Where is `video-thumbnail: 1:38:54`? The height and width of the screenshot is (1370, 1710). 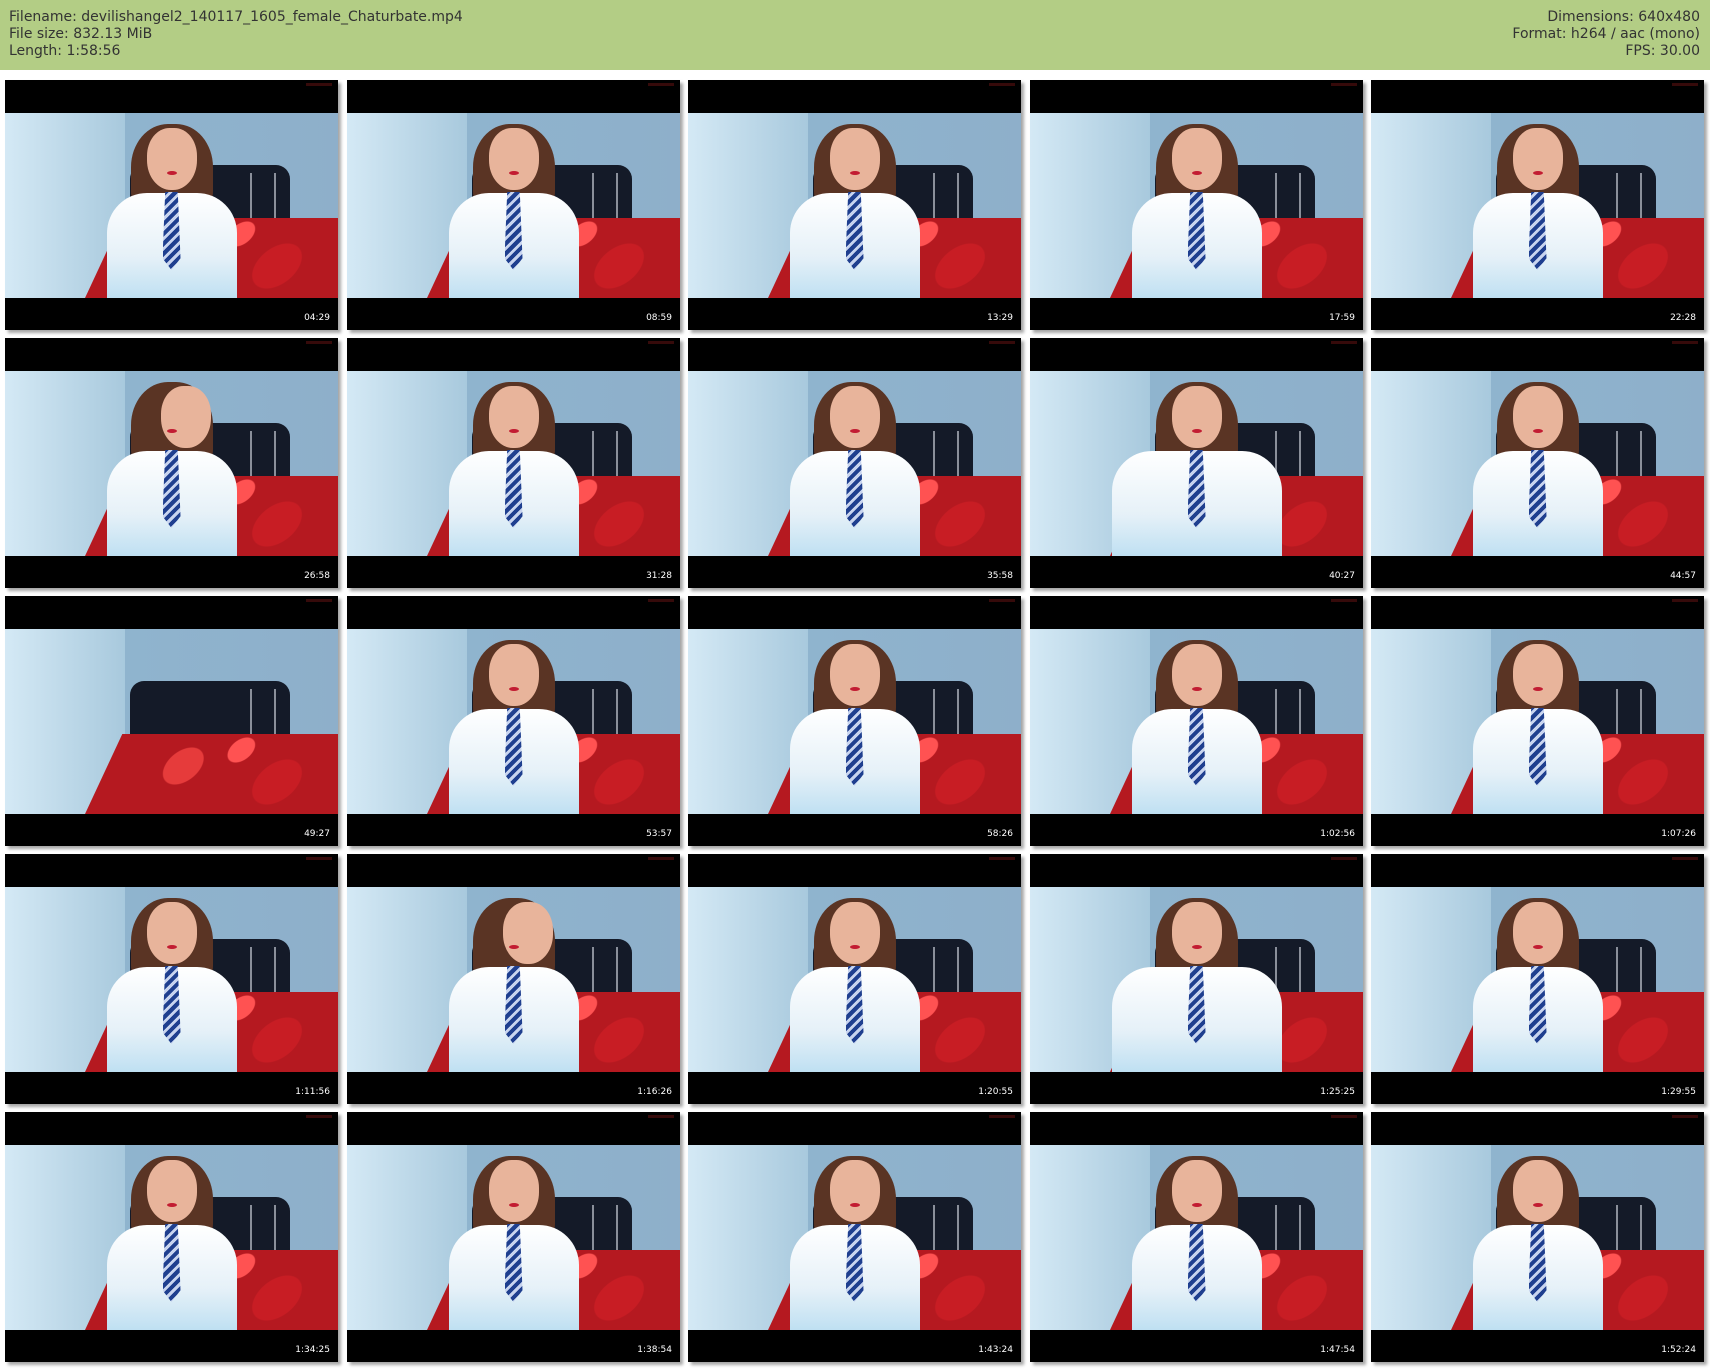 video-thumbnail: 1:38:54 is located at coordinates (513, 1237).